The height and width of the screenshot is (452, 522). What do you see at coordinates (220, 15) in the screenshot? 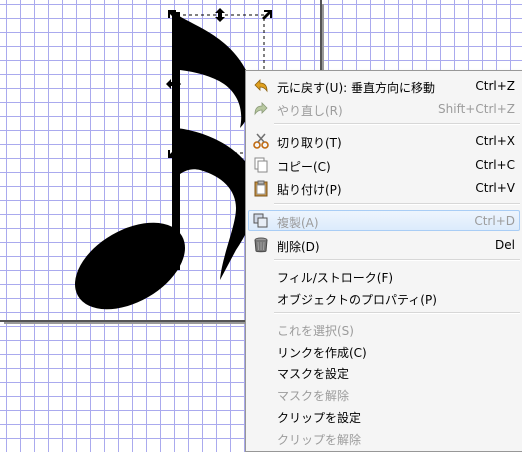
I see `scale-handle-top` at bounding box center [220, 15].